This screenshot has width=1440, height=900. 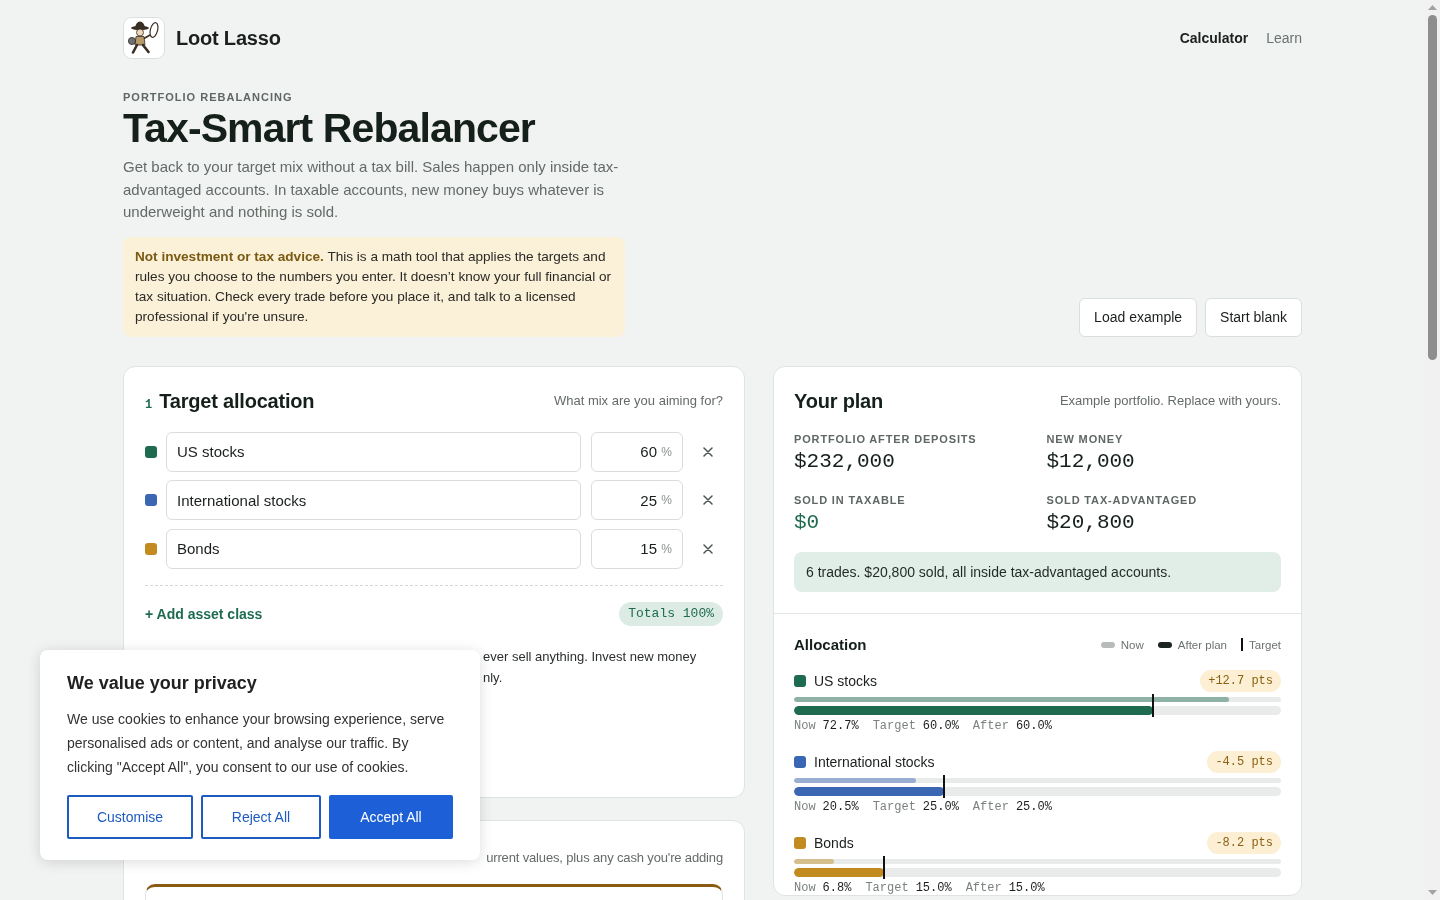 I want to click on asset-name: International stocks, so click(x=874, y=761).